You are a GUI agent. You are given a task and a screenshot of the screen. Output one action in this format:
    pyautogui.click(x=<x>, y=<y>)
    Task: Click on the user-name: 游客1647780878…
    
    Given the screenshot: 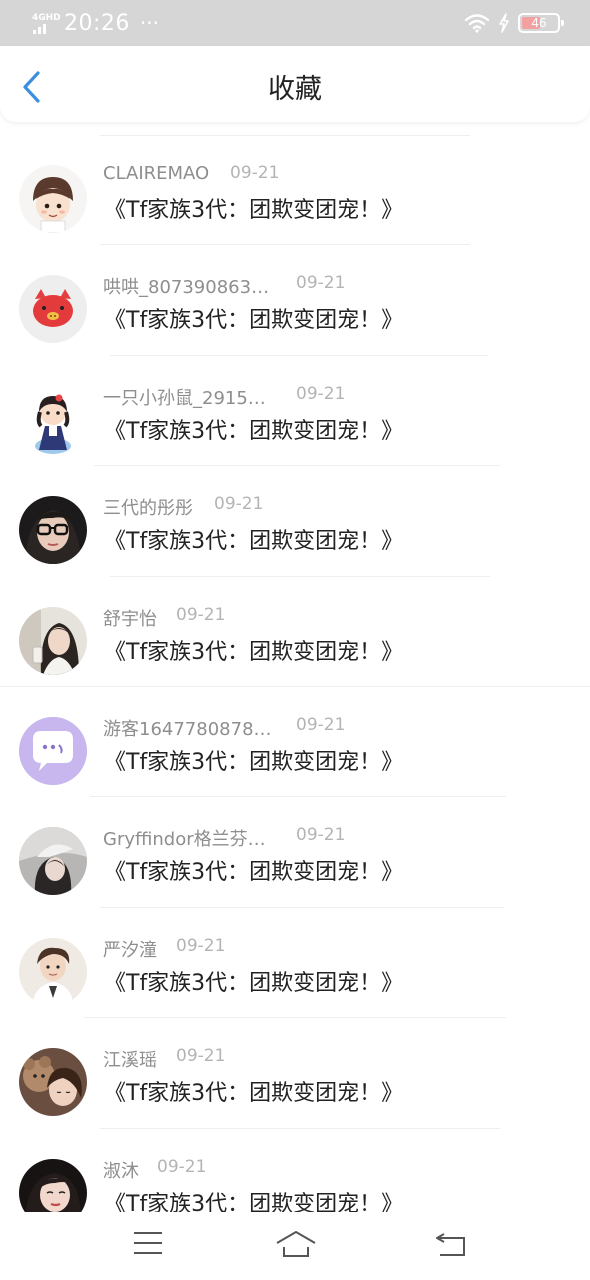 What is the action you would take?
    pyautogui.click(x=187, y=729)
    